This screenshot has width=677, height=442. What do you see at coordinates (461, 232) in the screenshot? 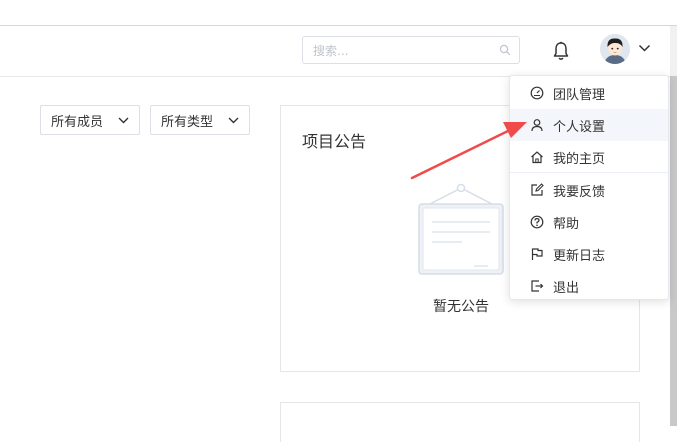
I see `empty-board-icon` at bounding box center [461, 232].